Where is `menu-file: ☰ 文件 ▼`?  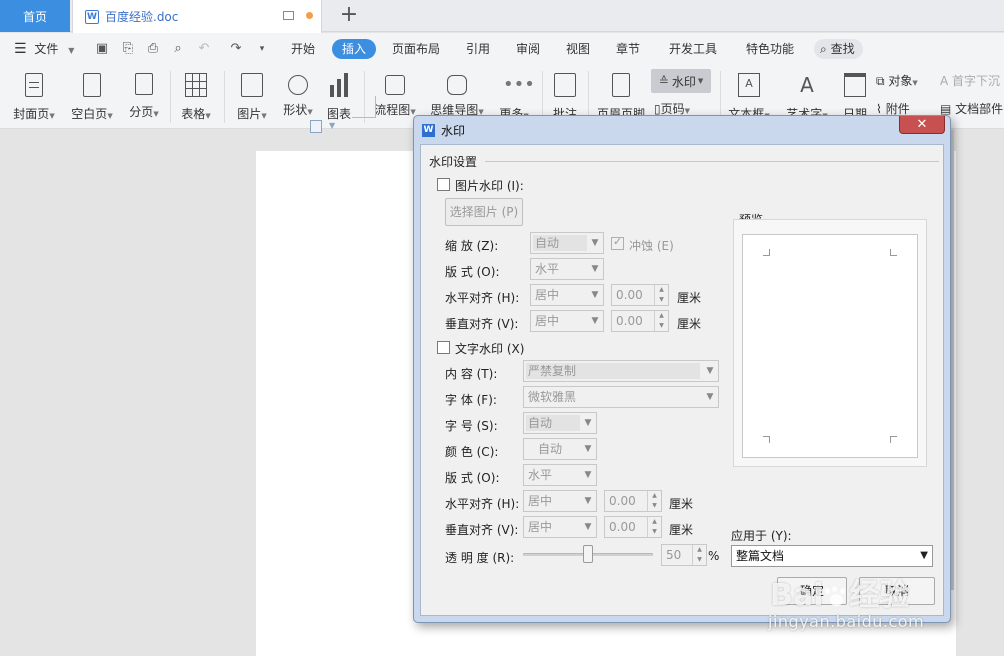 menu-file: ☰ 文件 ▼ is located at coordinates (44, 49).